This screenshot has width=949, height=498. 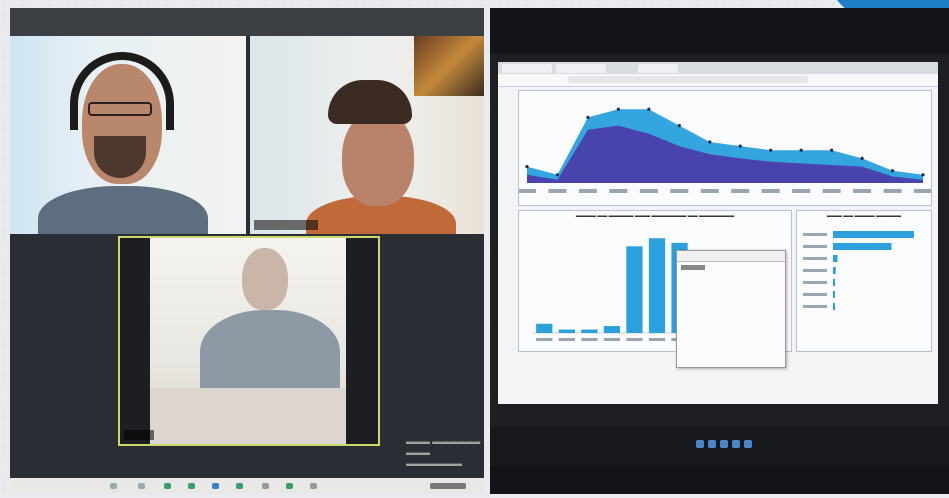 I want to click on hbar-chart-panel: ▬▬▬ ▬▬ ▬▬▬▬ ▬▬▬▬▬, so click(x=864, y=281).